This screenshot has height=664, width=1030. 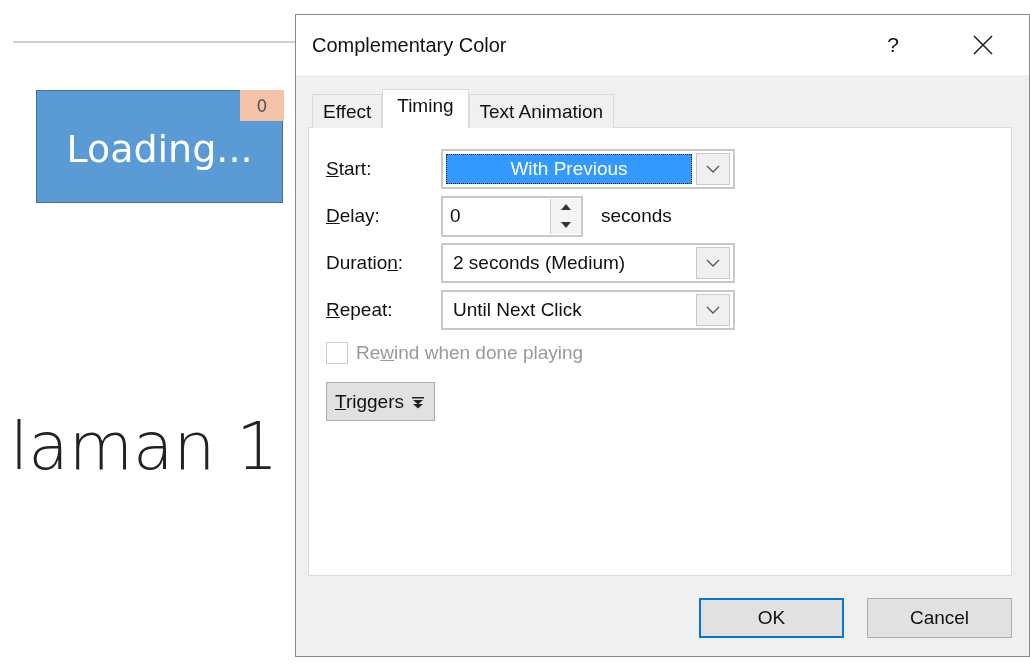 What do you see at coordinates (360, 310) in the screenshot?
I see `field-label: Repeat:` at bounding box center [360, 310].